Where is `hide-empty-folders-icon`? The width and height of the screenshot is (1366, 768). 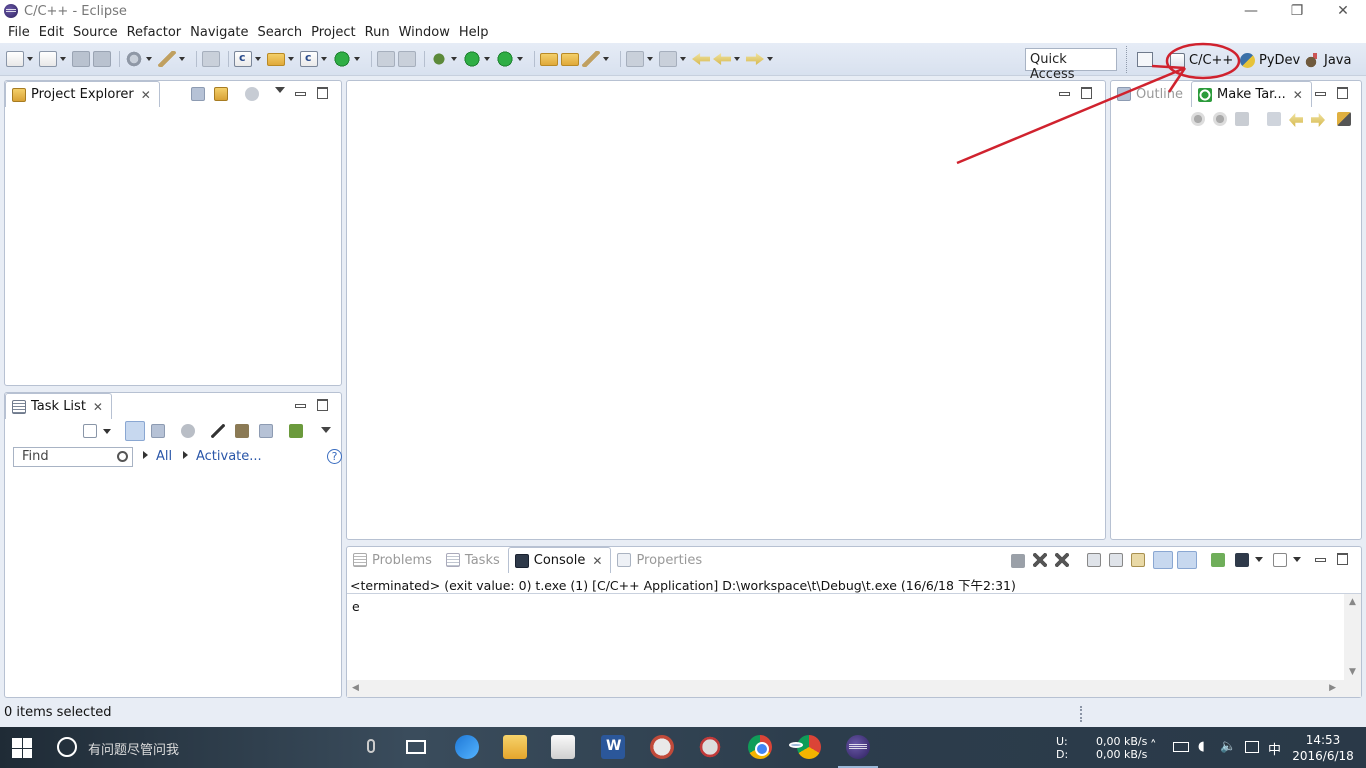
hide-empty-folders-icon is located at coordinates (1344, 119).